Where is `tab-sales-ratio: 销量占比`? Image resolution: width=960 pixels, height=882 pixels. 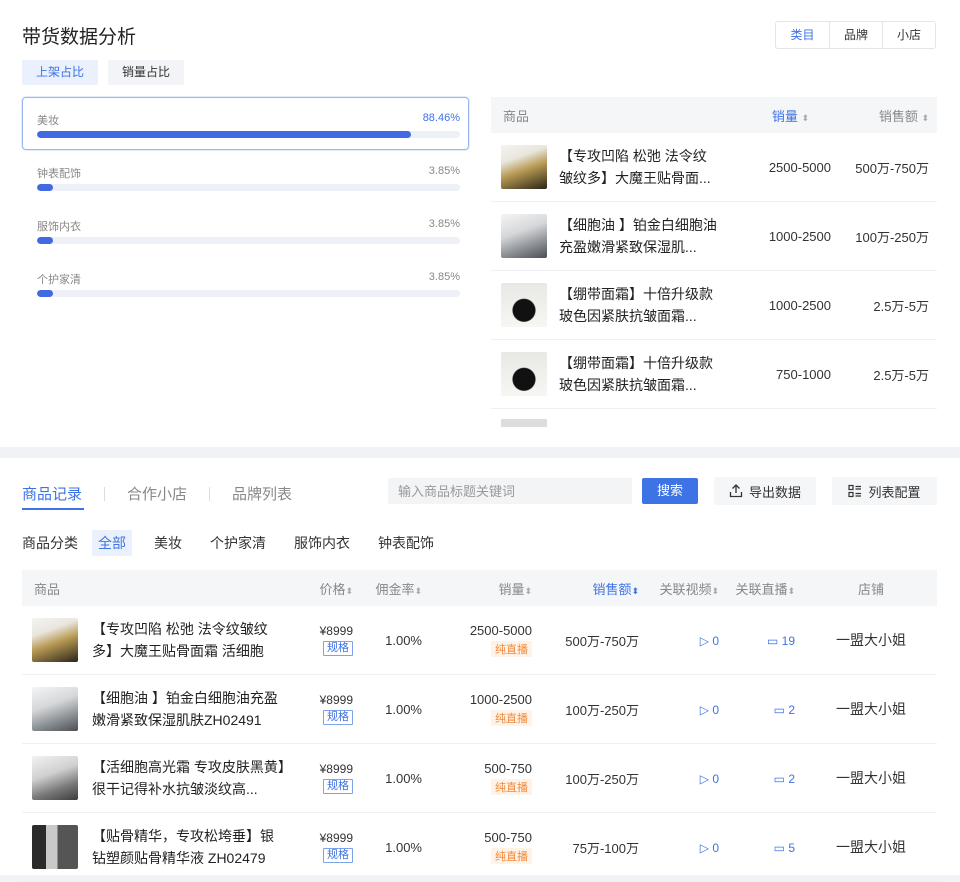 tab-sales-ratio: 销量占比 is located at coordinates (146, 72).